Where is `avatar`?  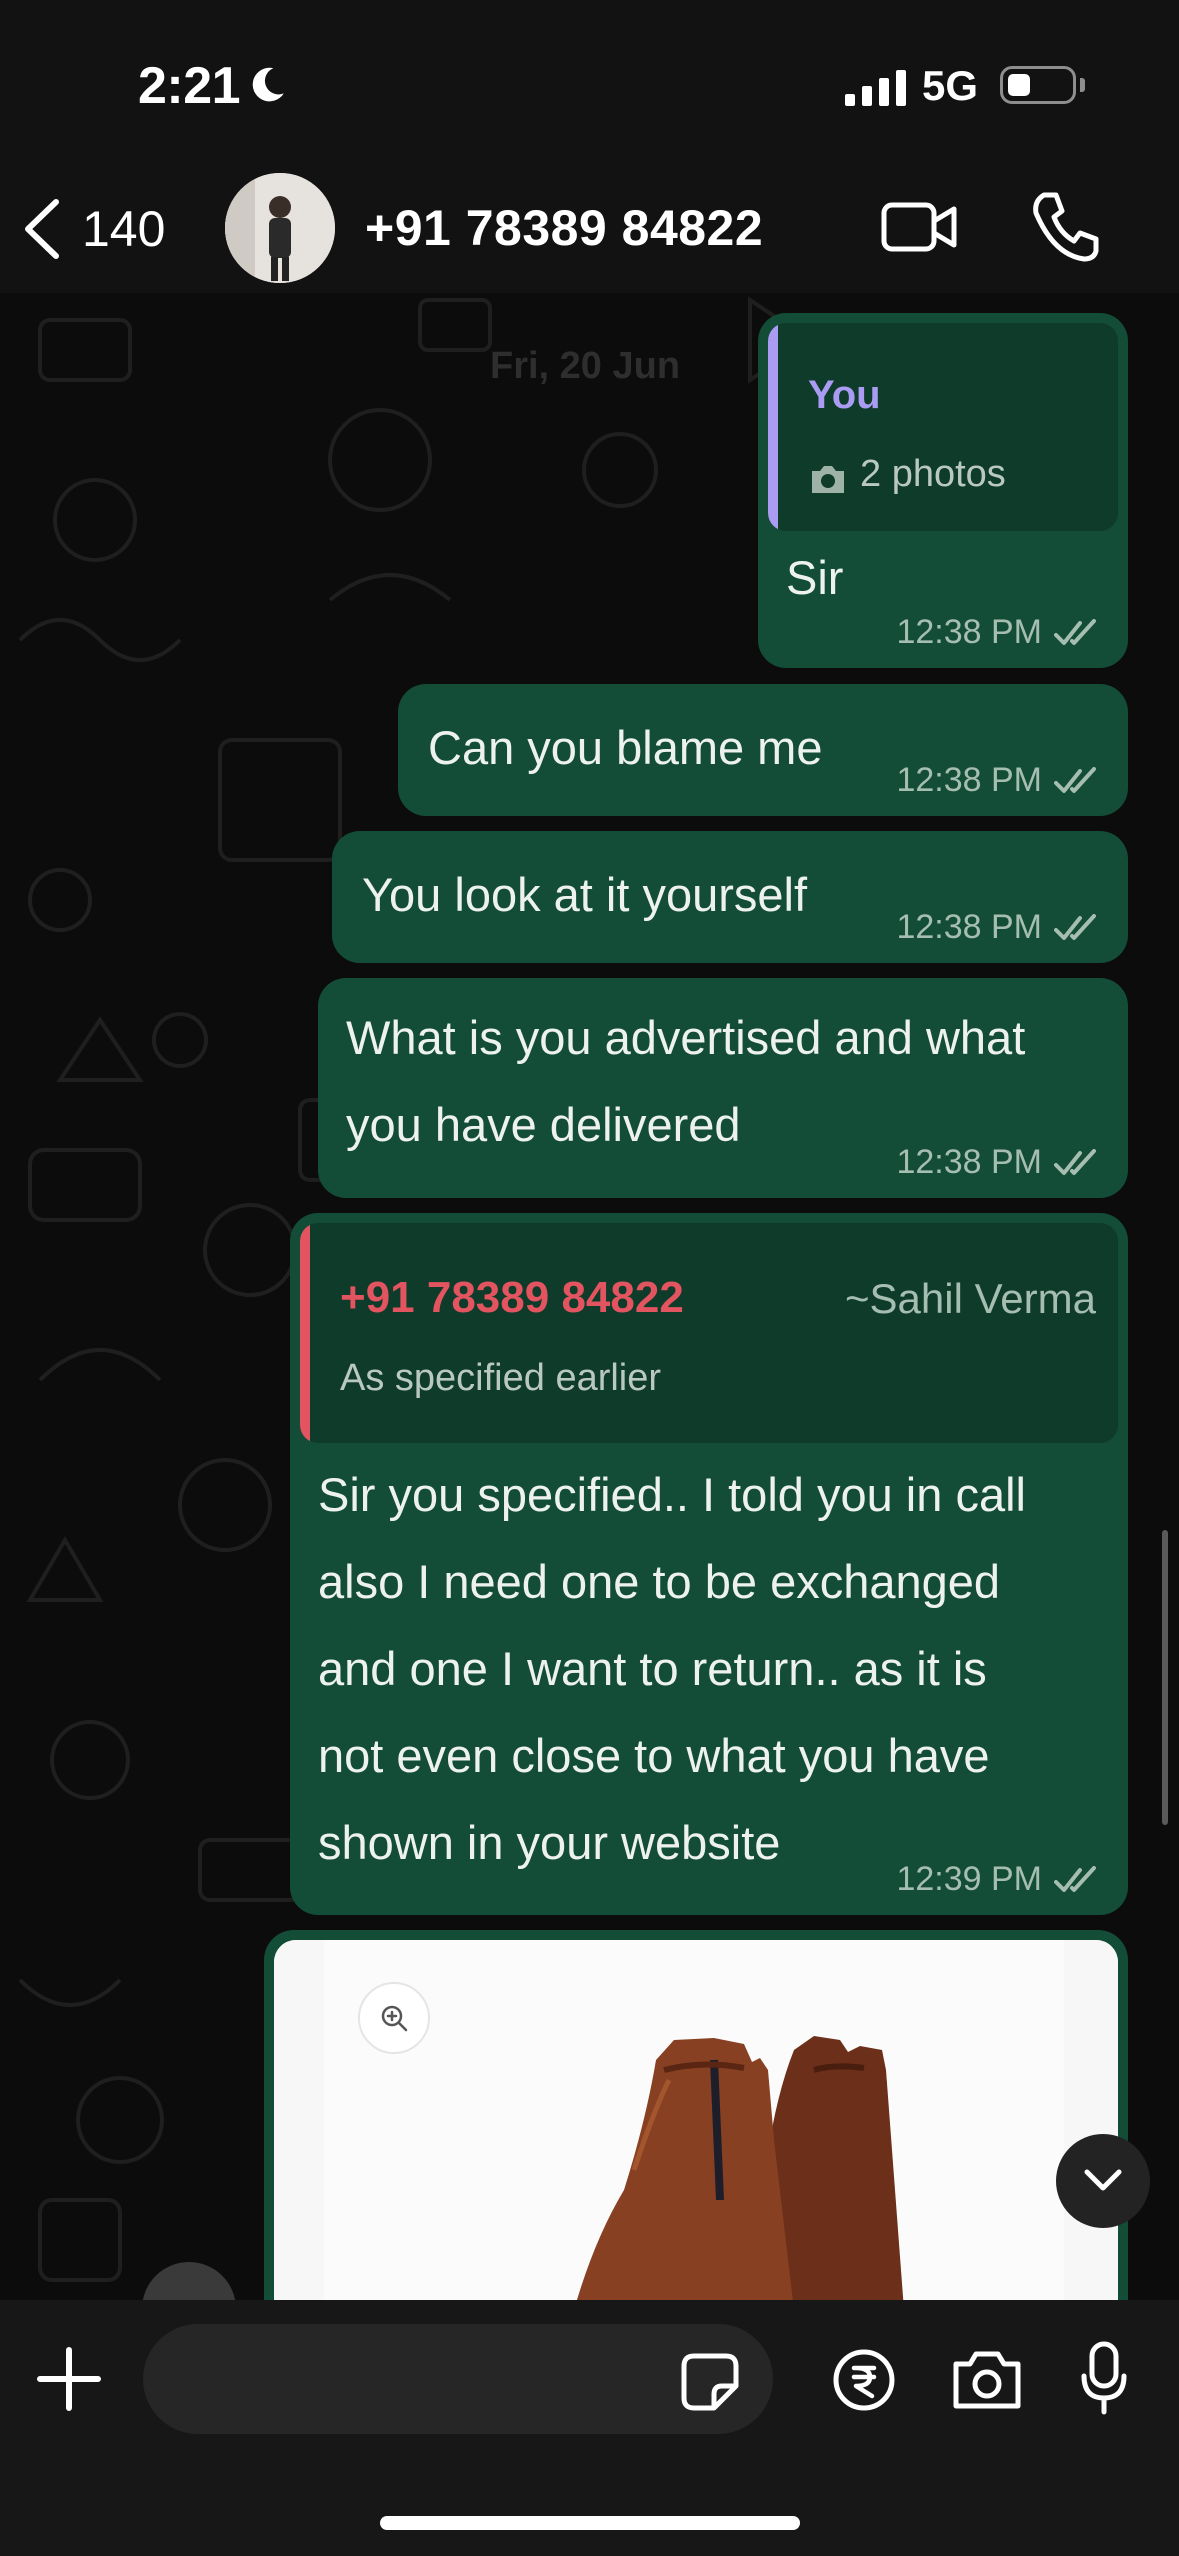 avatar is located at coordinates (280, 228).